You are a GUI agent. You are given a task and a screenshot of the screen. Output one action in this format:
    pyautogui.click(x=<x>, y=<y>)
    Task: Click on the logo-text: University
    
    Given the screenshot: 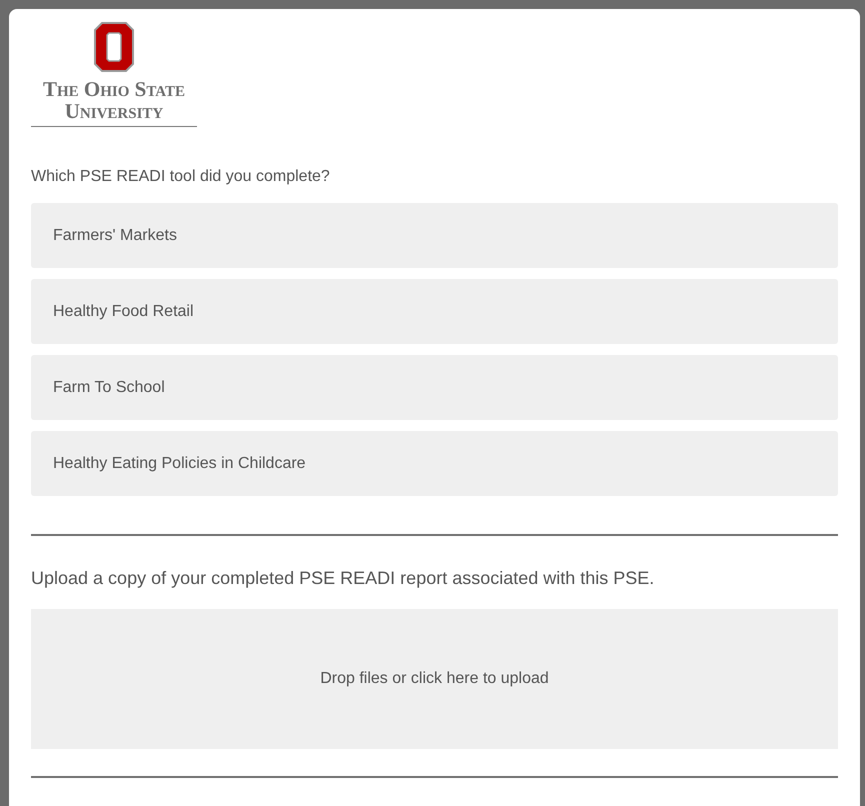 What is the action you would take?
    pyautogui.click(x=114, y=111)
    